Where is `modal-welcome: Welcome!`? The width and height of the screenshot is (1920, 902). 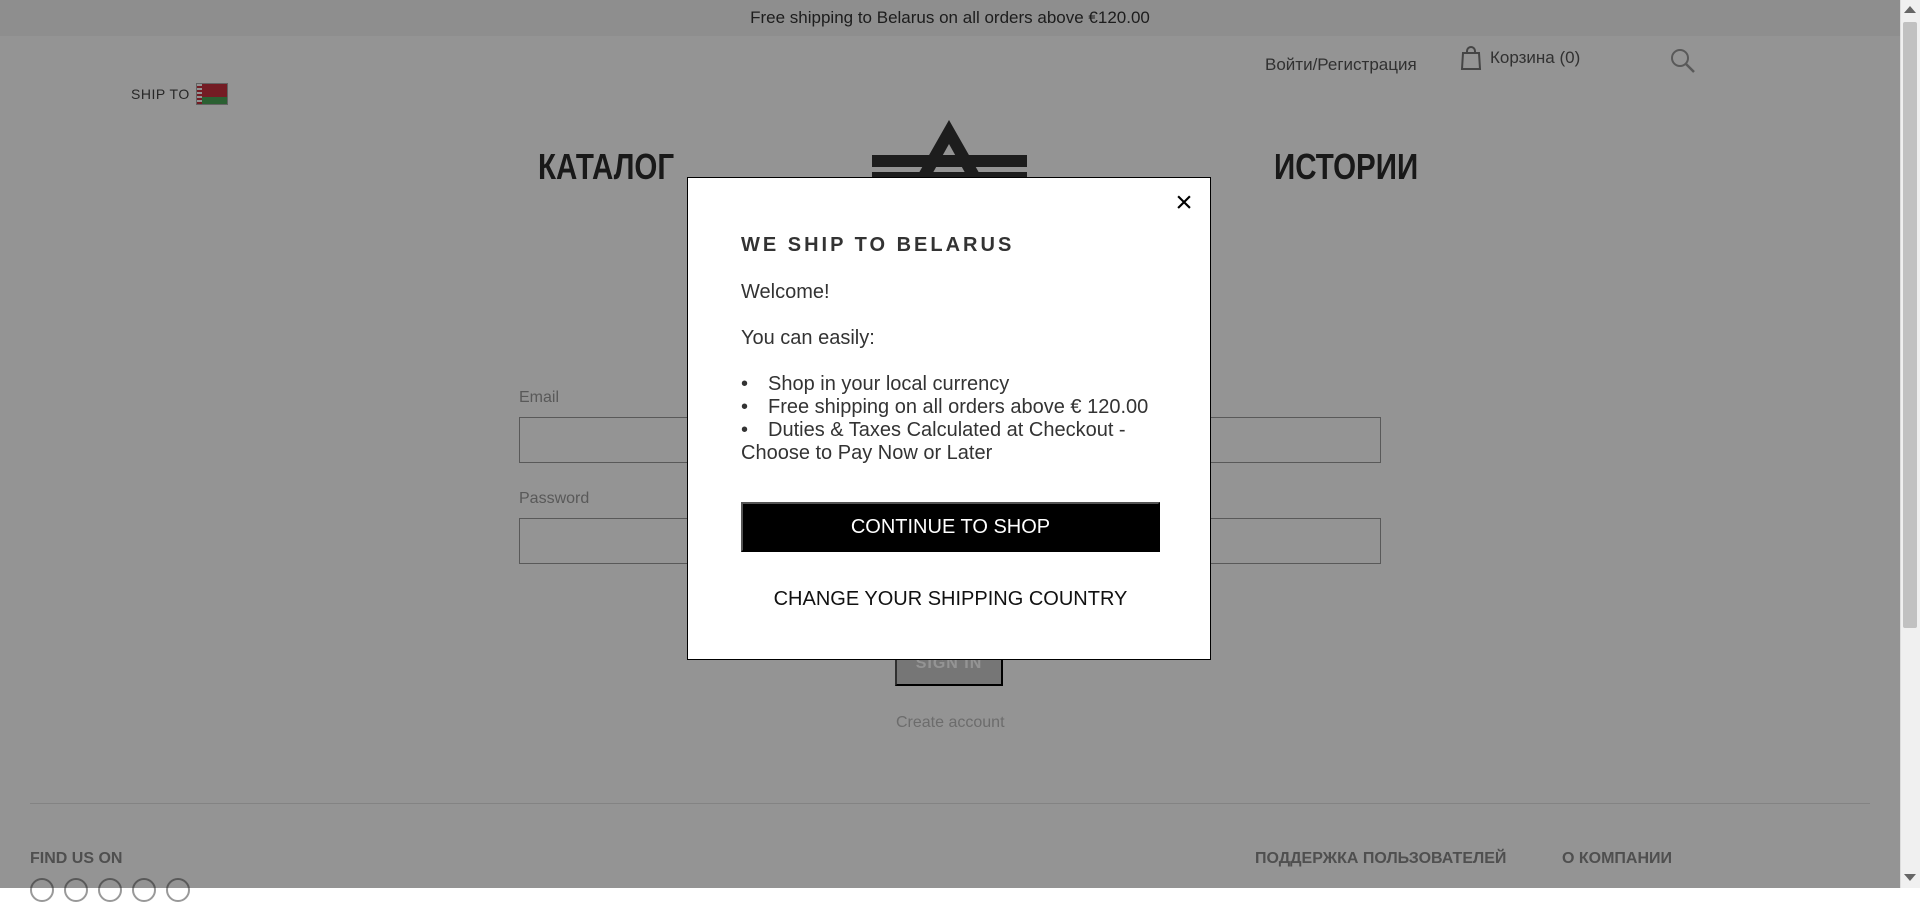
modal-welcome: Welcome! is located at coordinates (785, 292).